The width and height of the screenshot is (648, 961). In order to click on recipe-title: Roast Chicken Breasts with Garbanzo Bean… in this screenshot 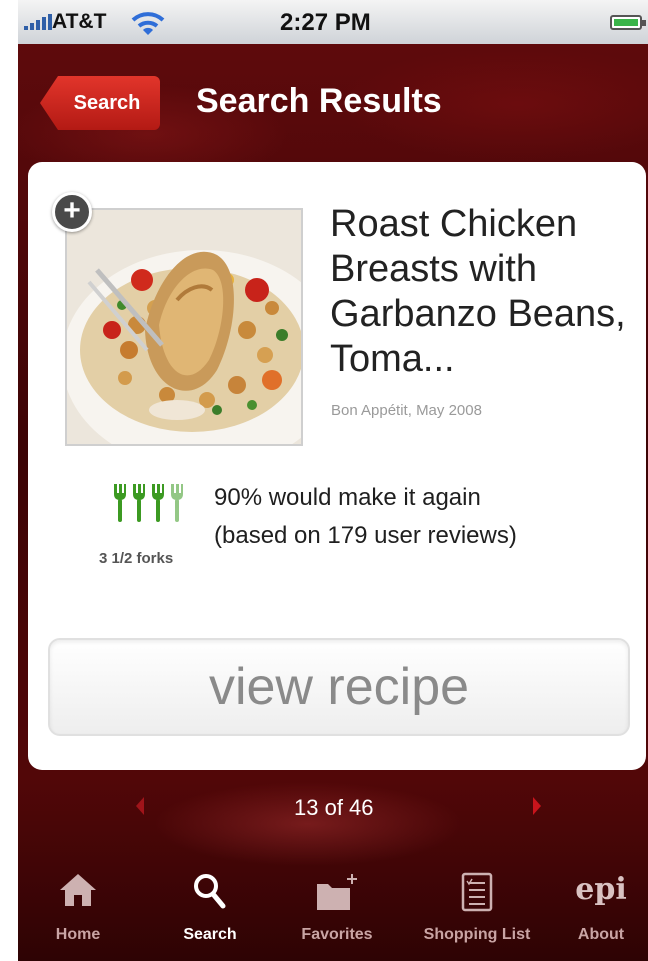, I will do `click(480, 292)`.